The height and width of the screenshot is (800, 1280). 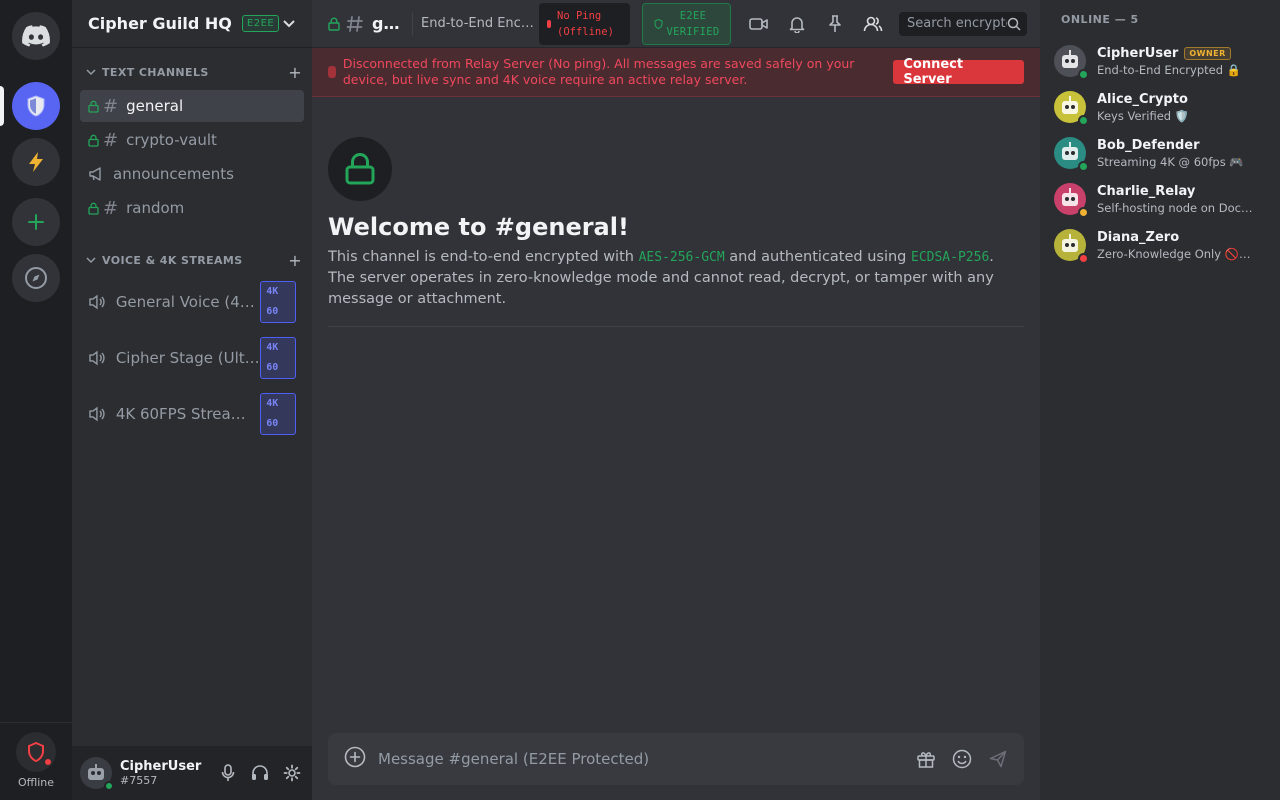 I want to click on server-rail: Offline, so click(x=36, y=400).